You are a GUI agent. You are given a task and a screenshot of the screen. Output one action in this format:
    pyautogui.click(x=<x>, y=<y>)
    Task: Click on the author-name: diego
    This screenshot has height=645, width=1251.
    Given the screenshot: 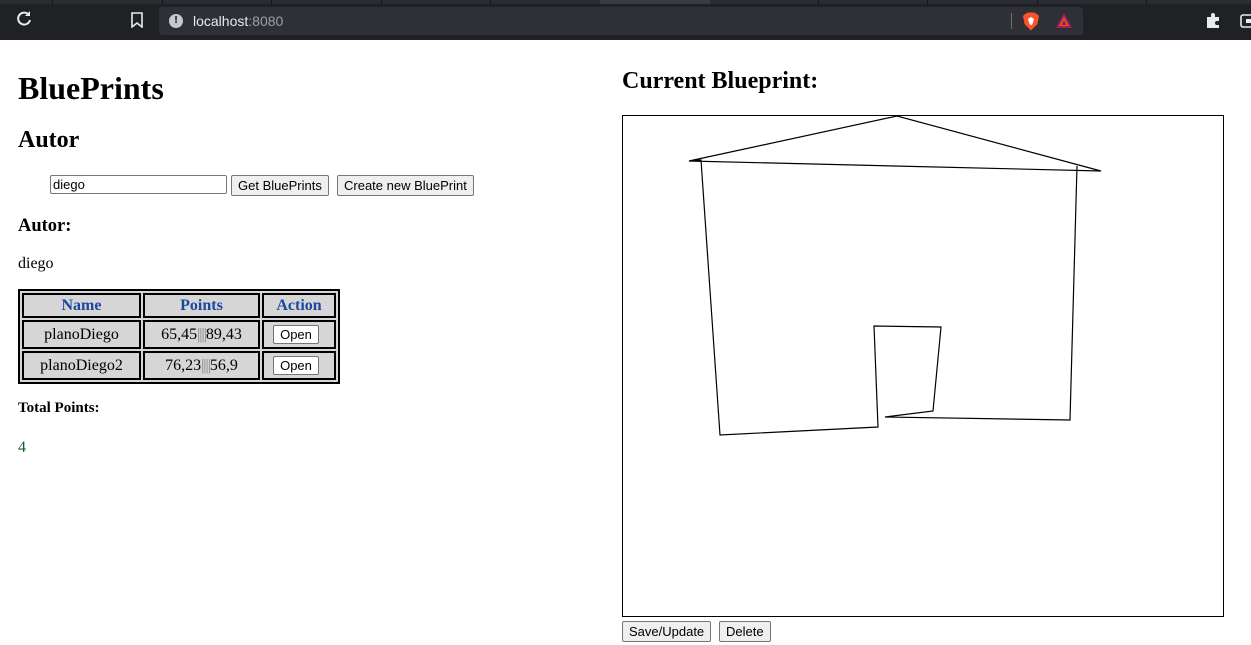 What is the action you would take?
    pyautogui.click(x=36, y=263)
    